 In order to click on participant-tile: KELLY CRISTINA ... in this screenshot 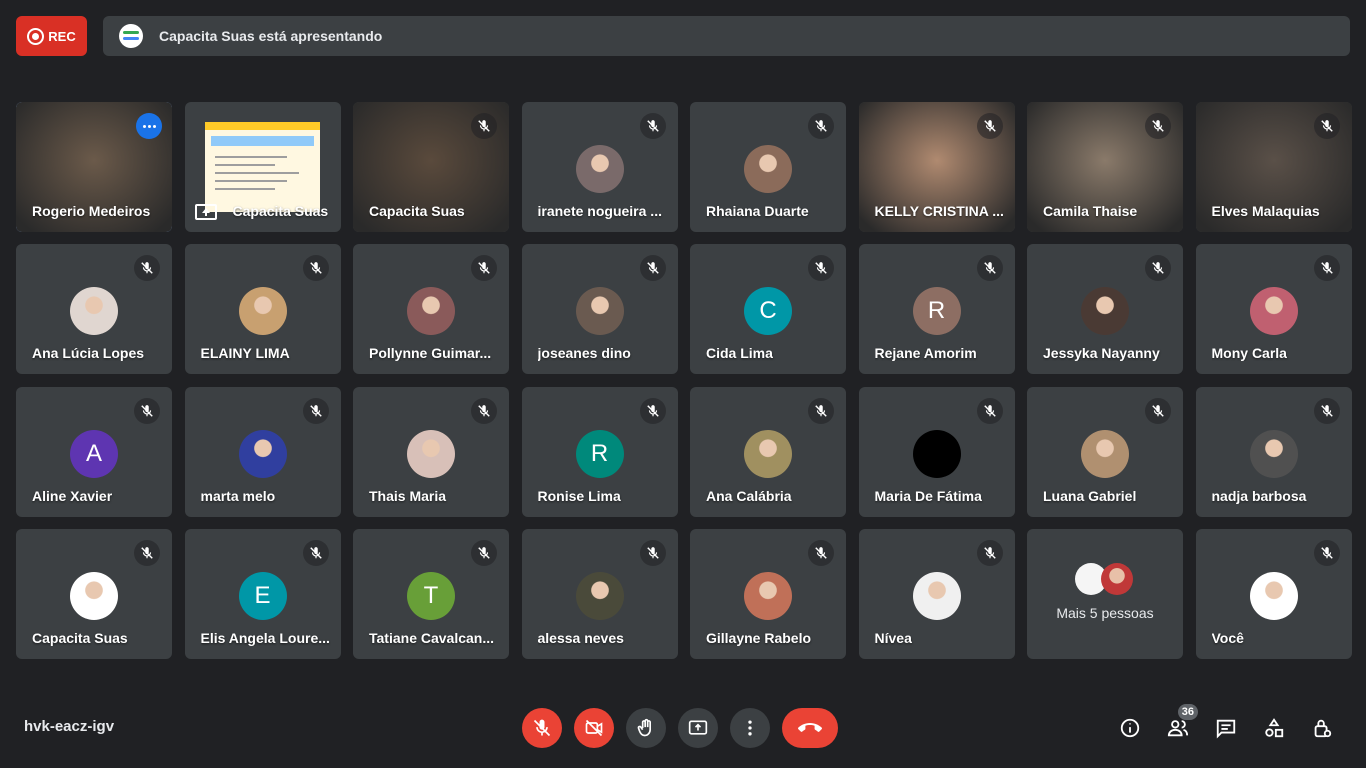, I will do `click(936, 167)`.